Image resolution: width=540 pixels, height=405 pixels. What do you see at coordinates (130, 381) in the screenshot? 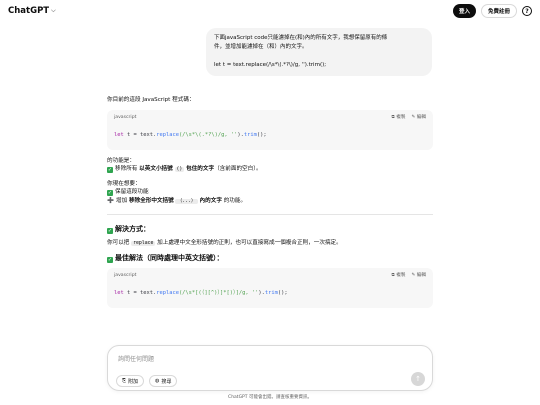
I see `attach-button: ⎘ 附加` at bounding box center [130, 381].